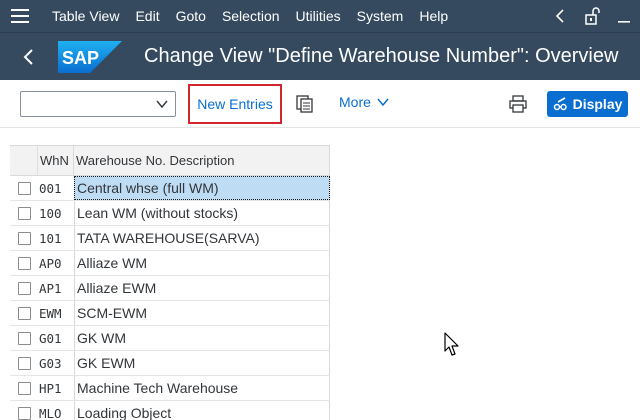 The image size is (640, 420). Describe the element at coordinates (50, 213) in the screenshot. I see `whn-cell: 100` at that location.